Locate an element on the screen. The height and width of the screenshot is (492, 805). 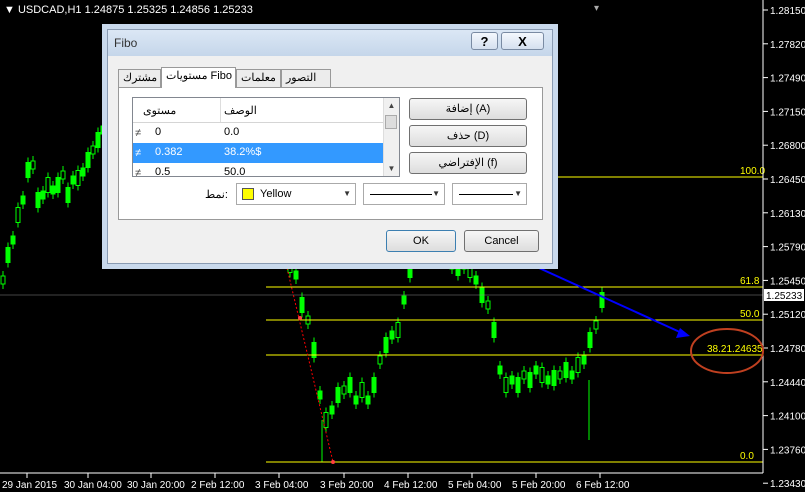
scroll-thumb is located at coordinates (391, 122).